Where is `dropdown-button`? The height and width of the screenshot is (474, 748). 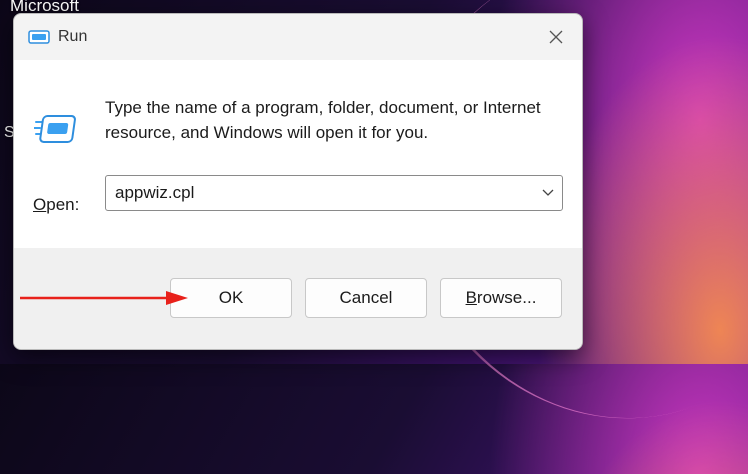 dropdown-button is located at coordinates (548, 193).